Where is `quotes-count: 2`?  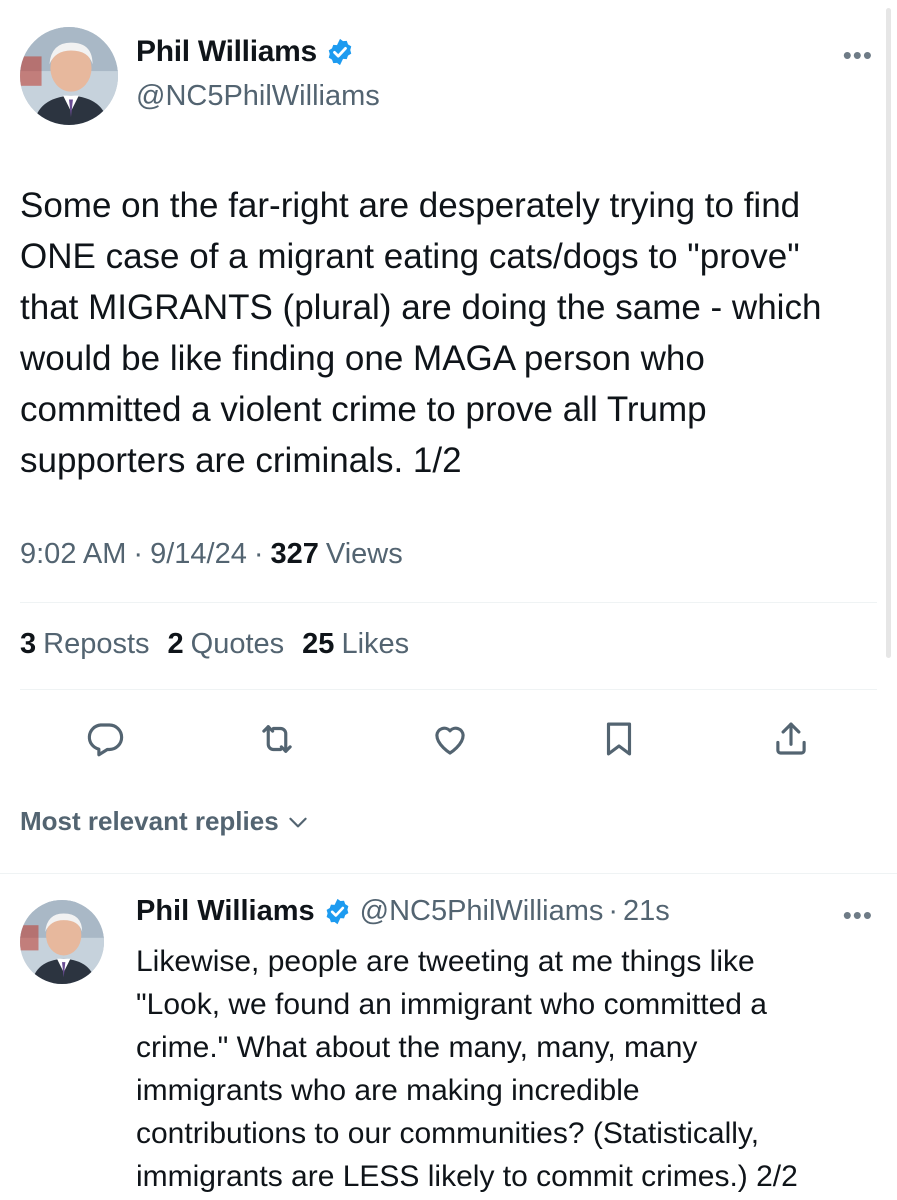
quotes-count: 2 is located at coordinates (175, 644).